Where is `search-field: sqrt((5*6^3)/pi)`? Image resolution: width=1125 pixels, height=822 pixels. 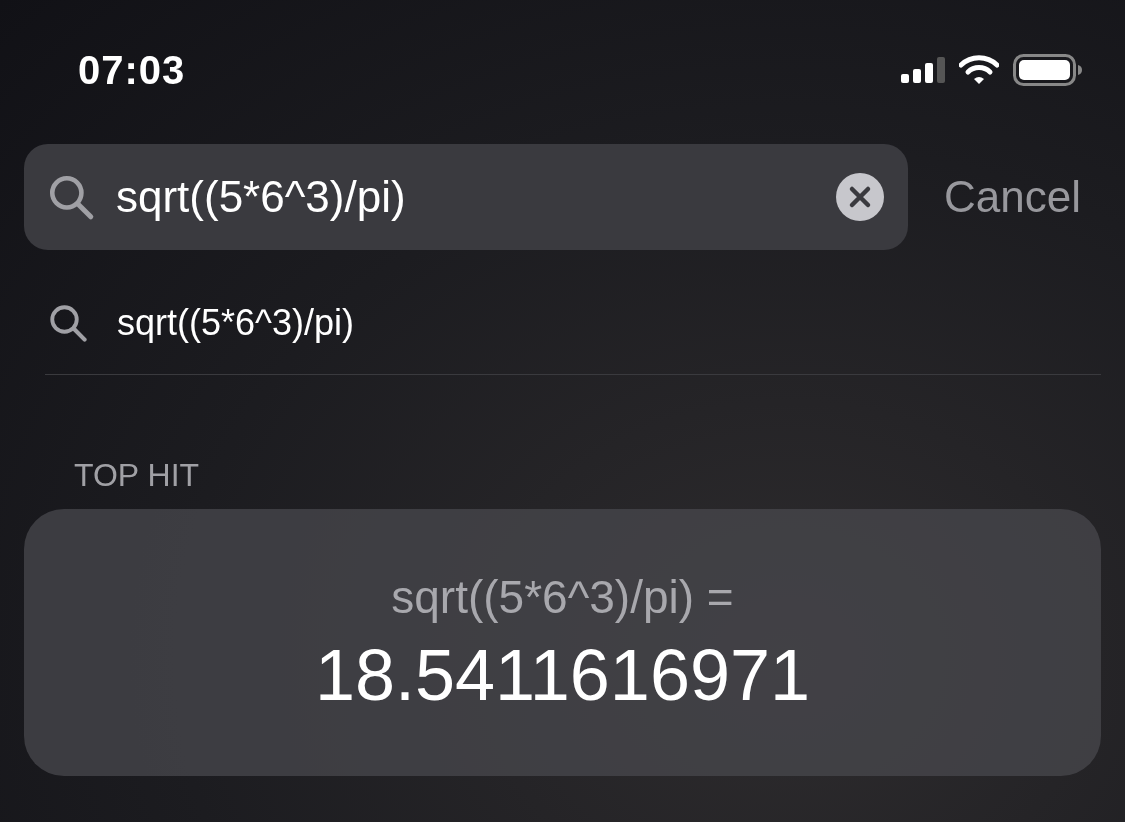 search-field: sqrt((5*6^3)/pi) is located at coordinates (466, 197).